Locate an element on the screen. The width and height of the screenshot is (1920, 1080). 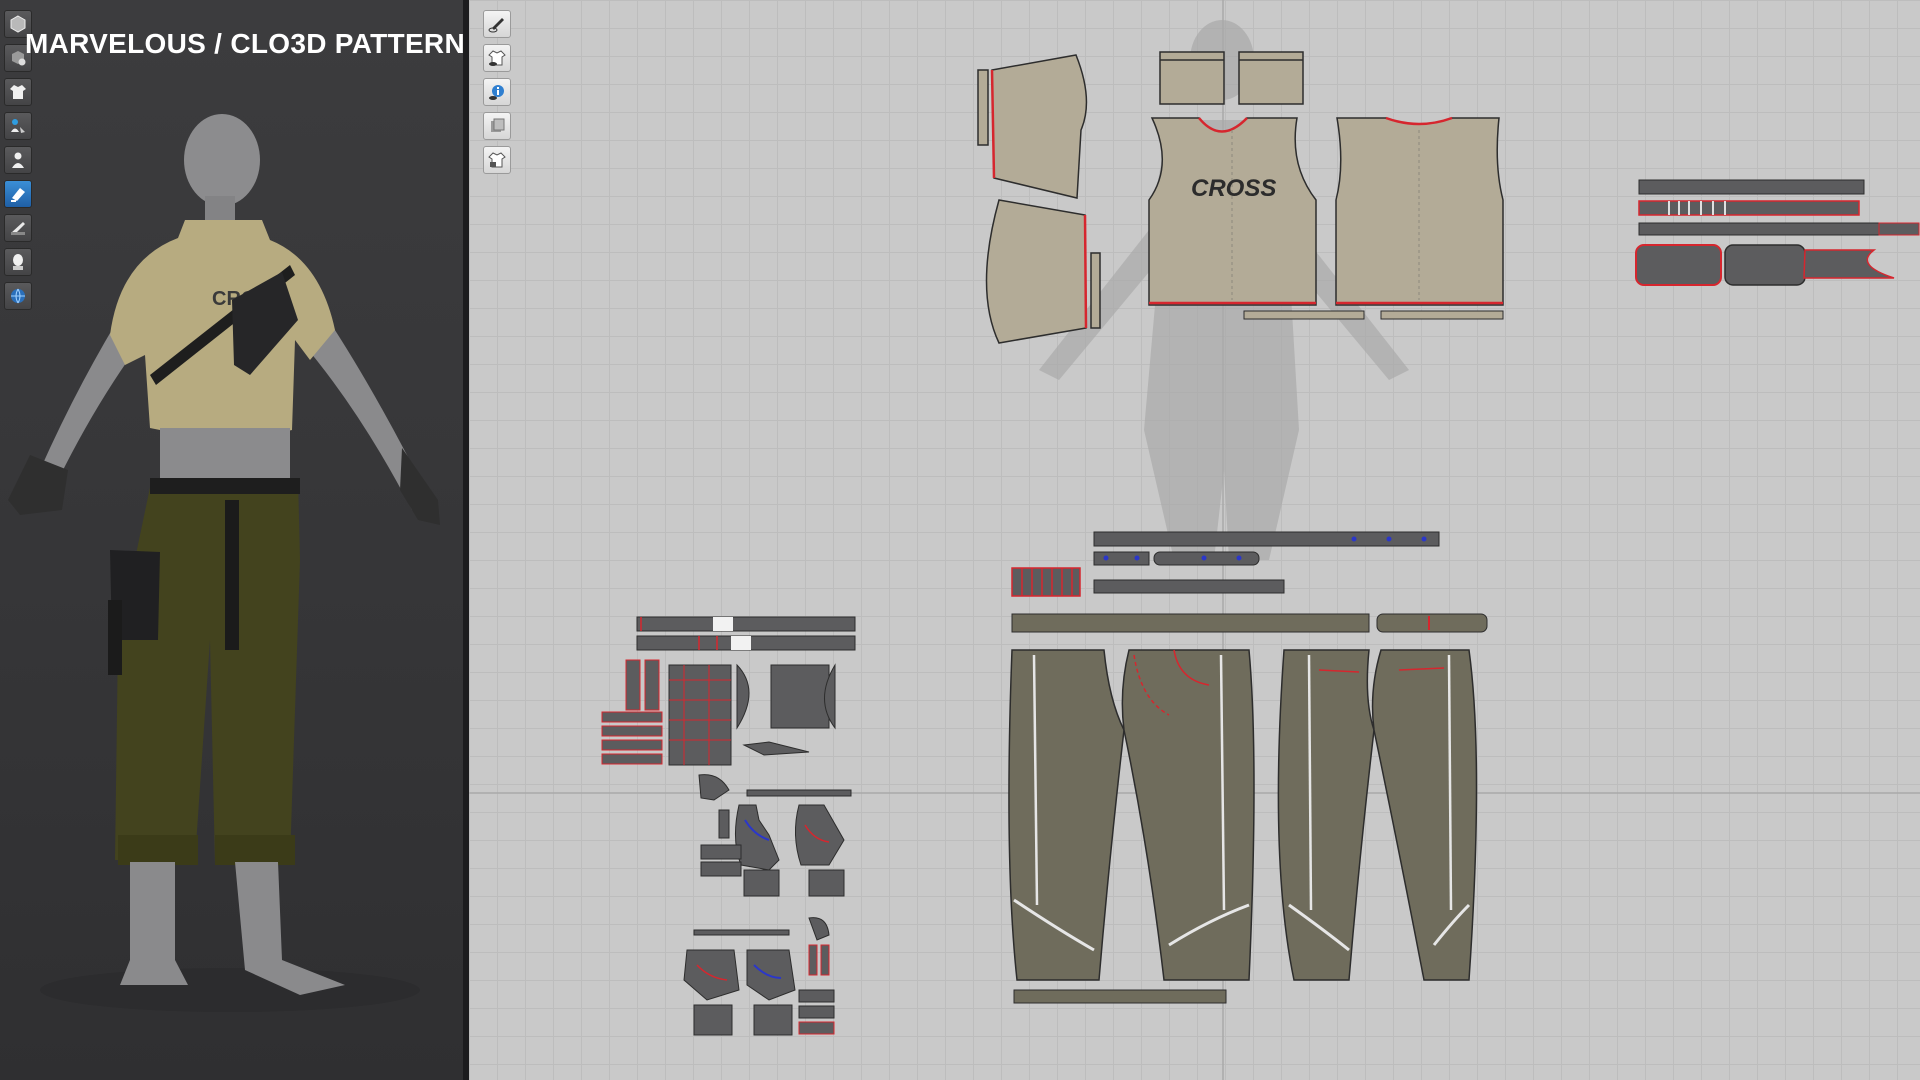
shirt-sleeve-lower is located at coordinates (1043, 271).